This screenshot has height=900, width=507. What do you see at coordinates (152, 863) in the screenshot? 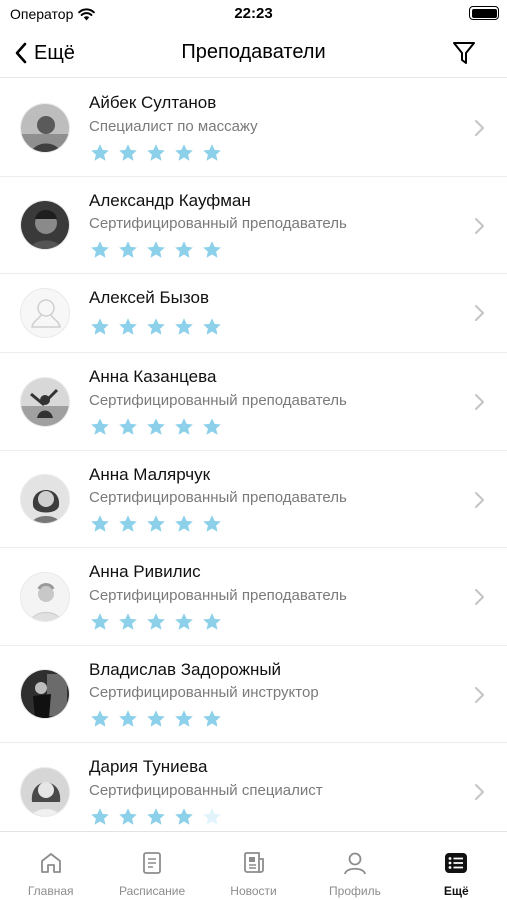
I see `schedule-icon` at bounding box center [152, 863].